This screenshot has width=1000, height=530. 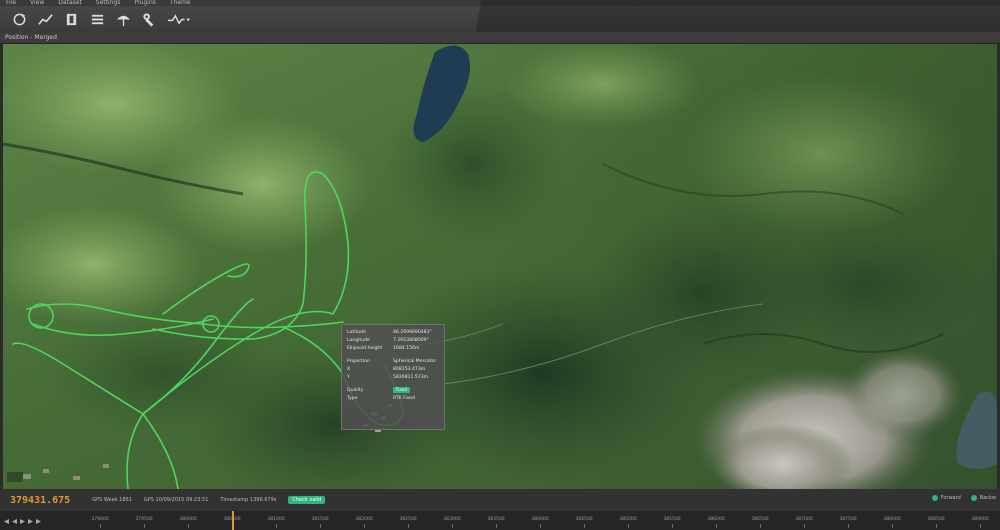 What do you see at coordinates (149, 19) in the screenshot?
I see `wrench-icon` at bounding box center [149, 19].